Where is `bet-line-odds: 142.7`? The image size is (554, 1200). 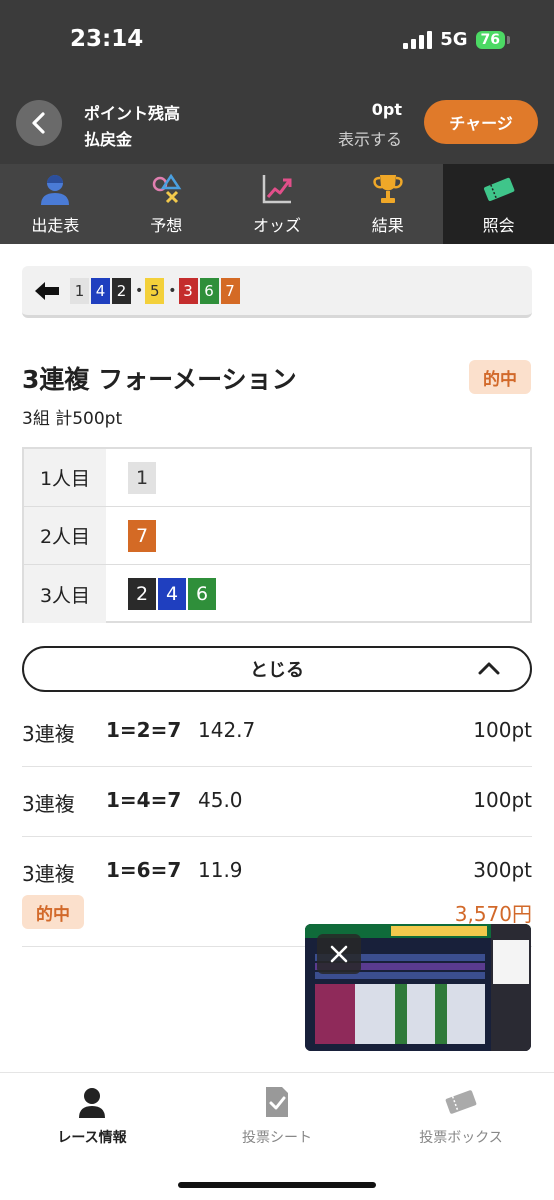 bet-line-odds: 142.7 is located at coordinates (227, 730).